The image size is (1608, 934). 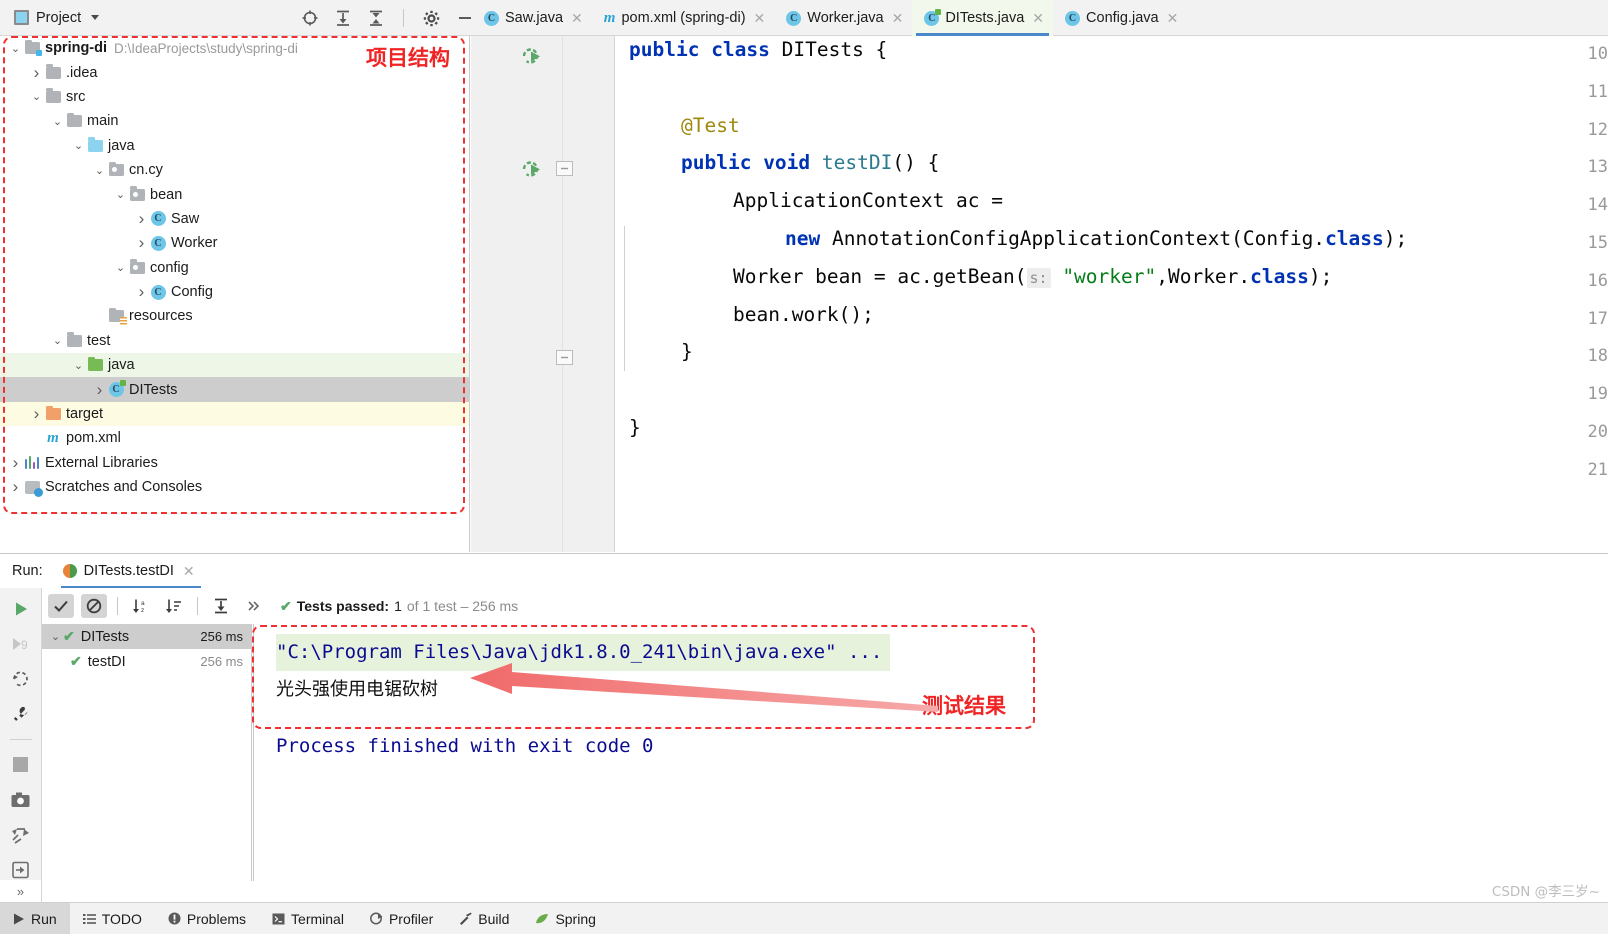 What do you see at coordinates (843, 18) in the screenshot?
I see `editor-tab-worker: C Worker.java ✕` at bounding box center [843, 18].